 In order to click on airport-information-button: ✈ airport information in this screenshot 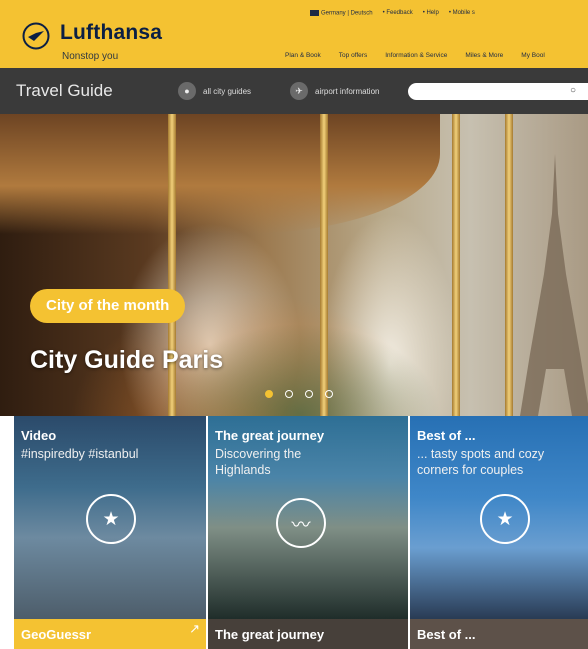, I will do `click(334, 91)`.